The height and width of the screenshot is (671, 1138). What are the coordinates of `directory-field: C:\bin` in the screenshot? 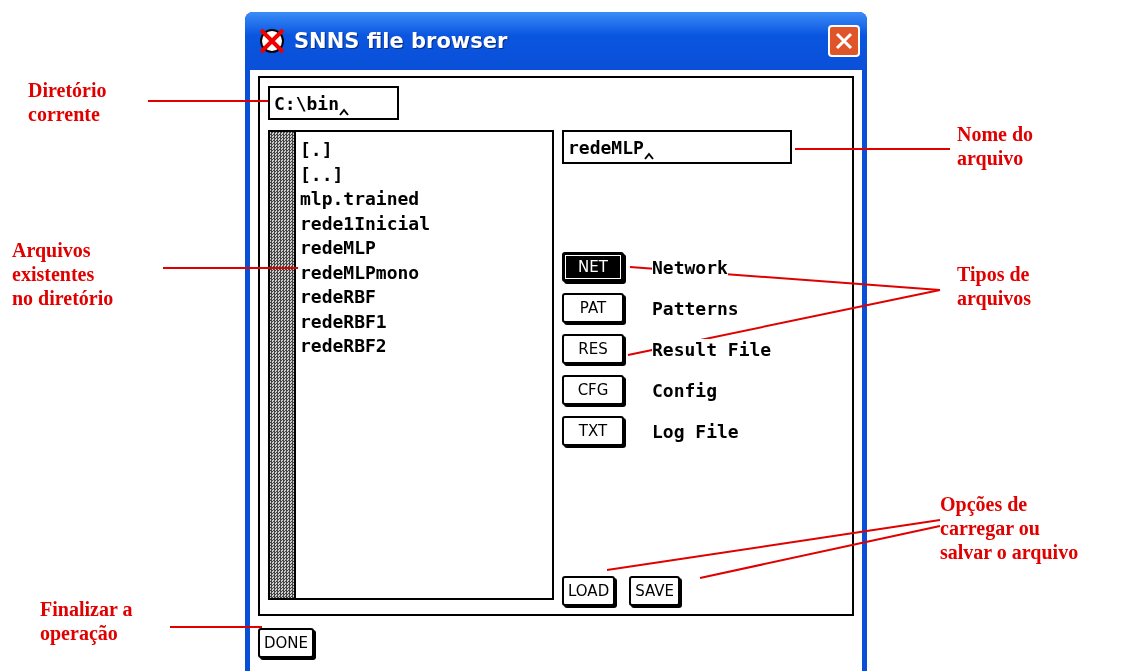 It's located at (333, 103).